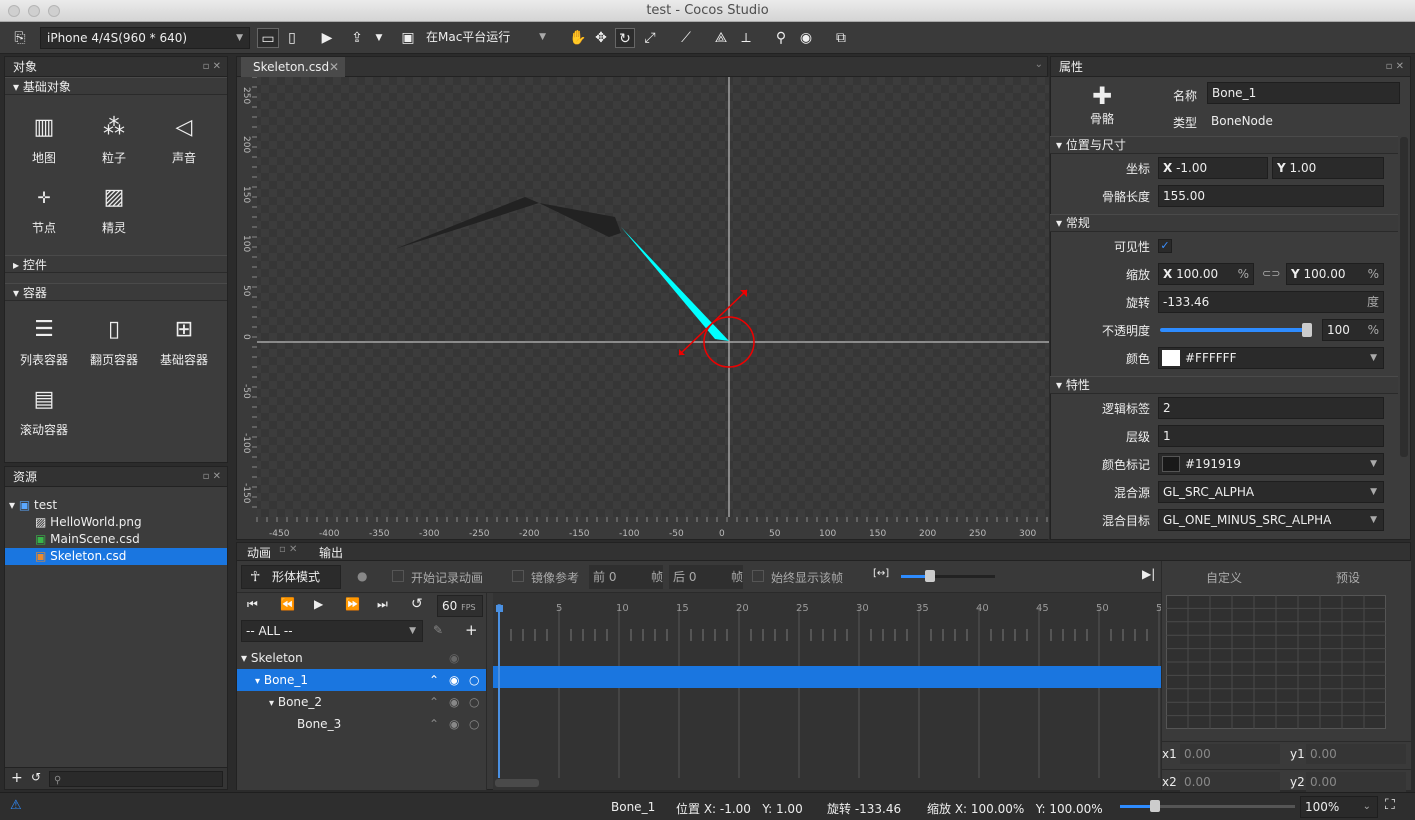 Image resolution: width=1415 pixels, height=820 pixels. Describe the element at coordinates (379, 38) in the screenshot. I see `chevron-down-icon: ▼` at that location.